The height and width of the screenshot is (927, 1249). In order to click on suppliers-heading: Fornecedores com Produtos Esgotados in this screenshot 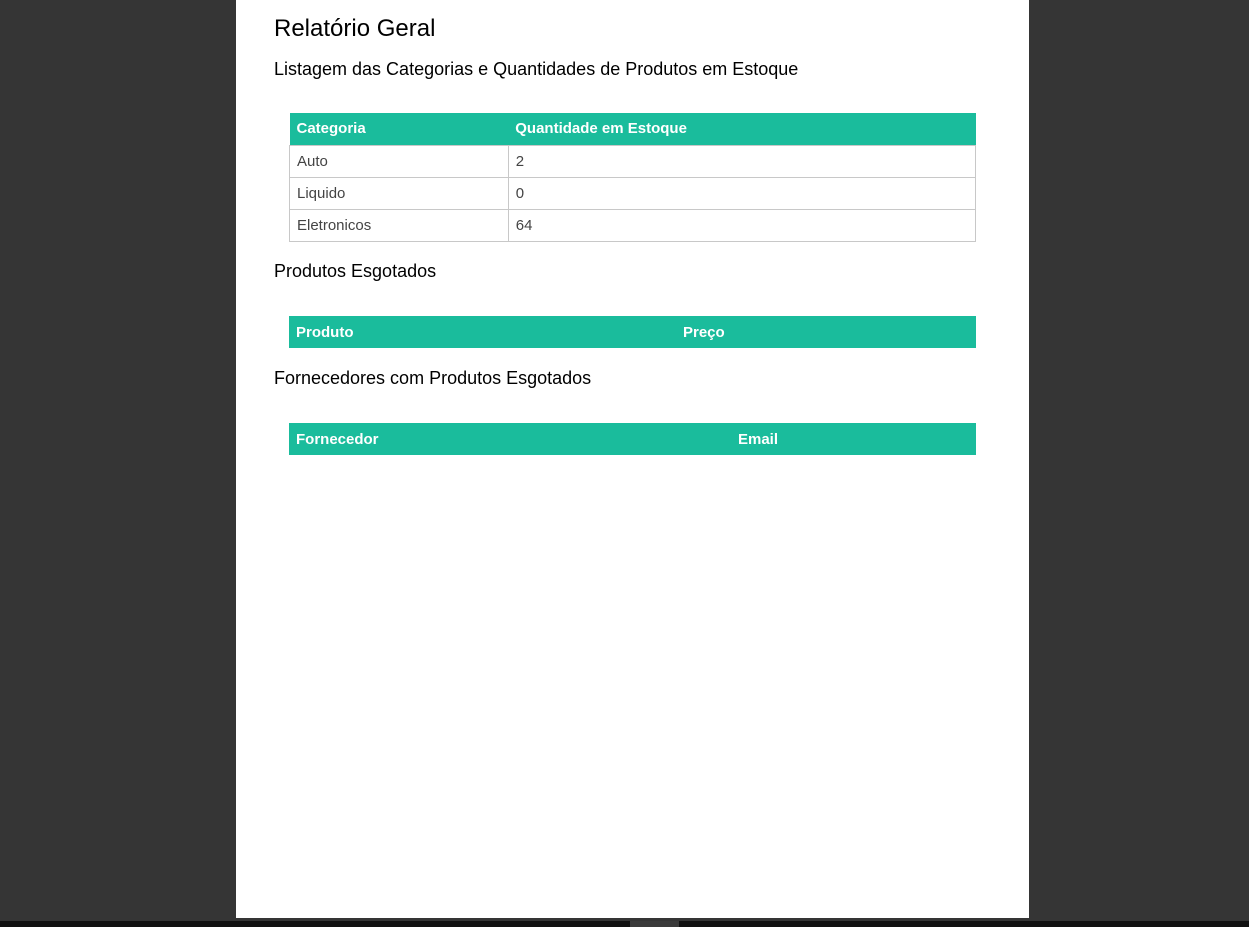, I will do `click(433, 378)`.